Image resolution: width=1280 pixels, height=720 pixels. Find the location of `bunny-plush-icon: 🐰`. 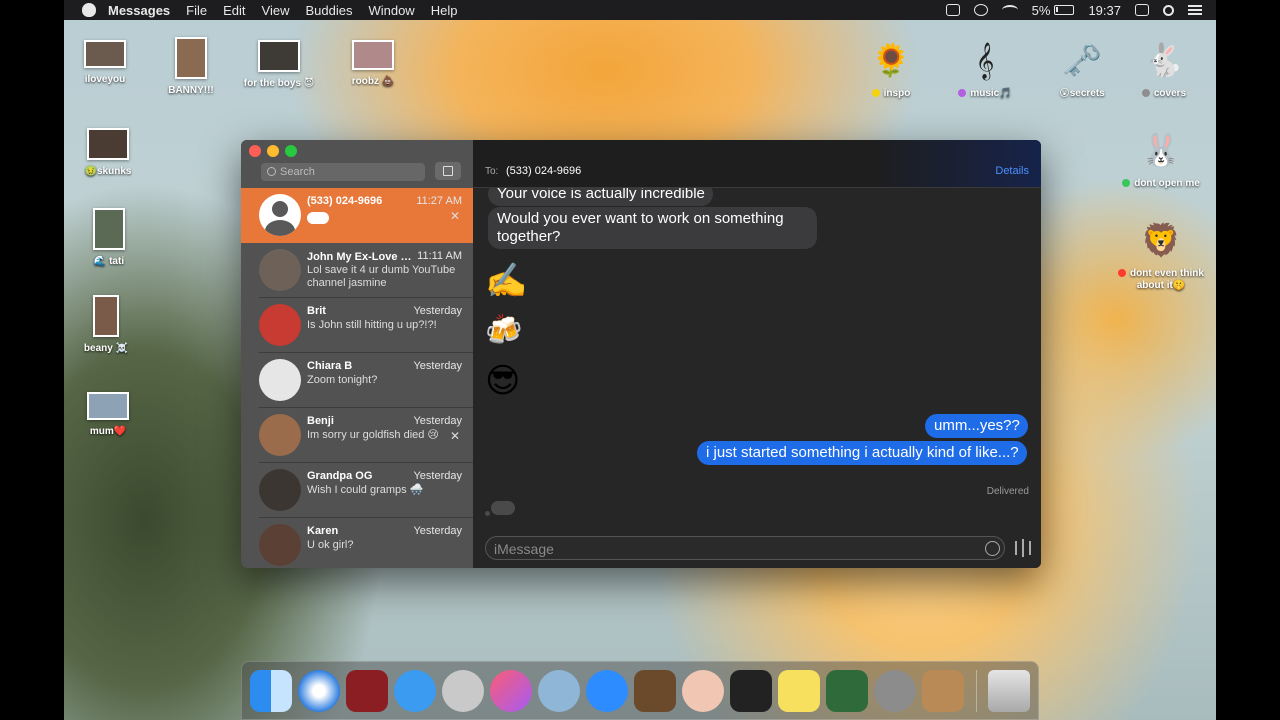

bunny-plush-icon: 🐰 is located at coordinates (1161, 150).